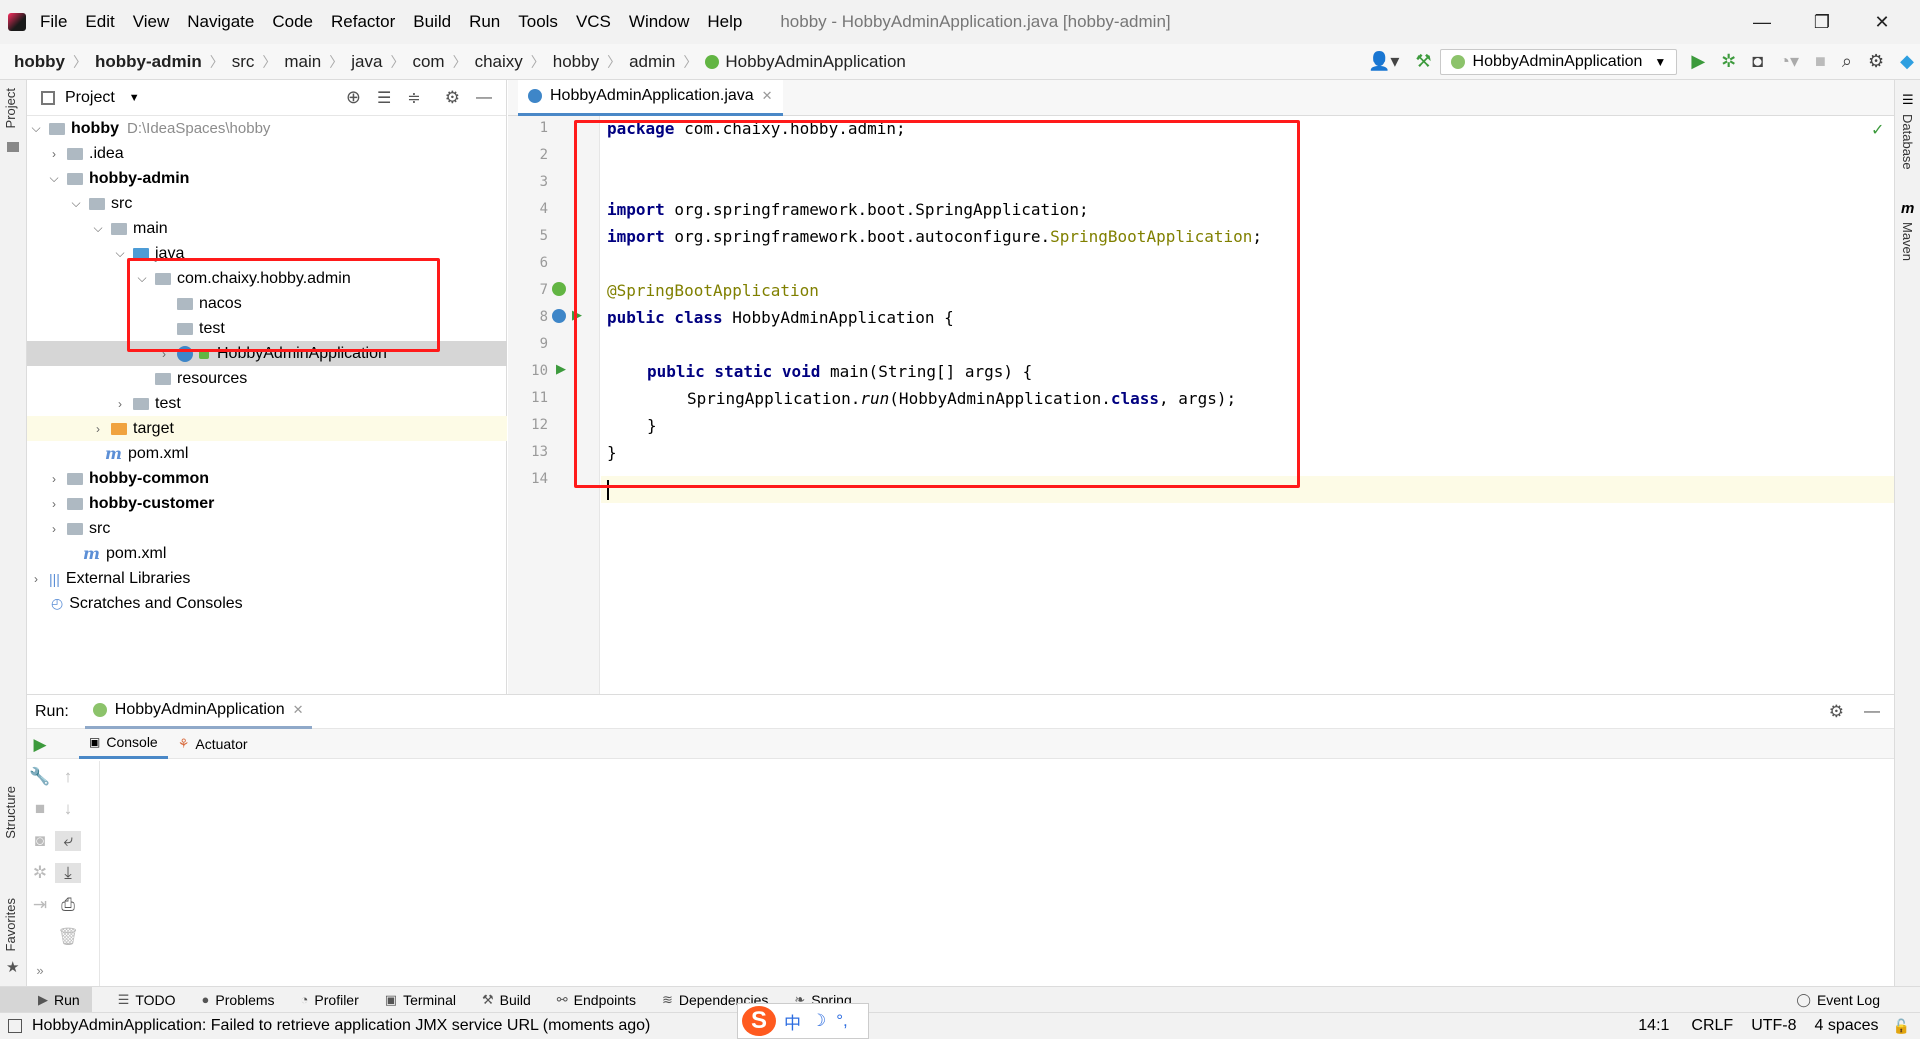 Image resolution: width=1920 pixels, height=1039 pixels. I want to click on camera-icon: ◙, so click(40, 841).